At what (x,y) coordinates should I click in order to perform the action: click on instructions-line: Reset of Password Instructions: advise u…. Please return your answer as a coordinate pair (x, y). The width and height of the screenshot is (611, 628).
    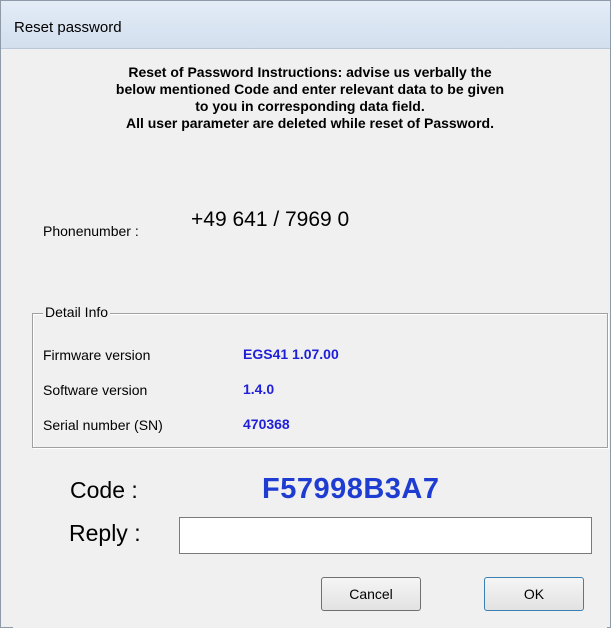
    Looking at the image, I should click on (310, 72).